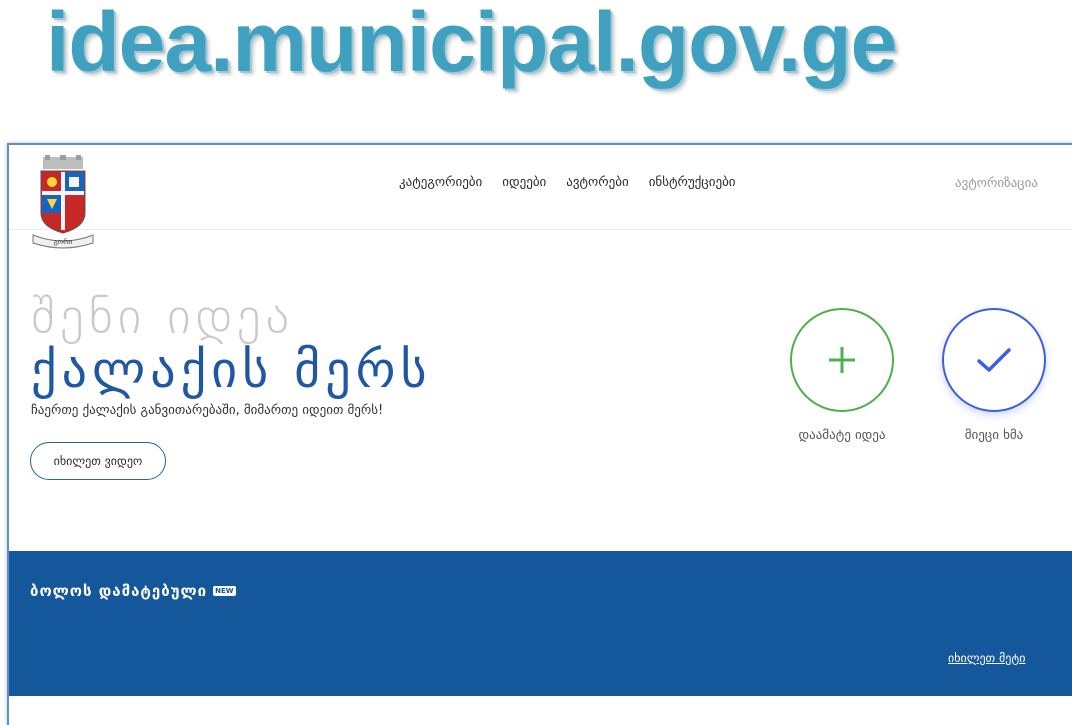  I want to click on vote-button, so click(994, 360).